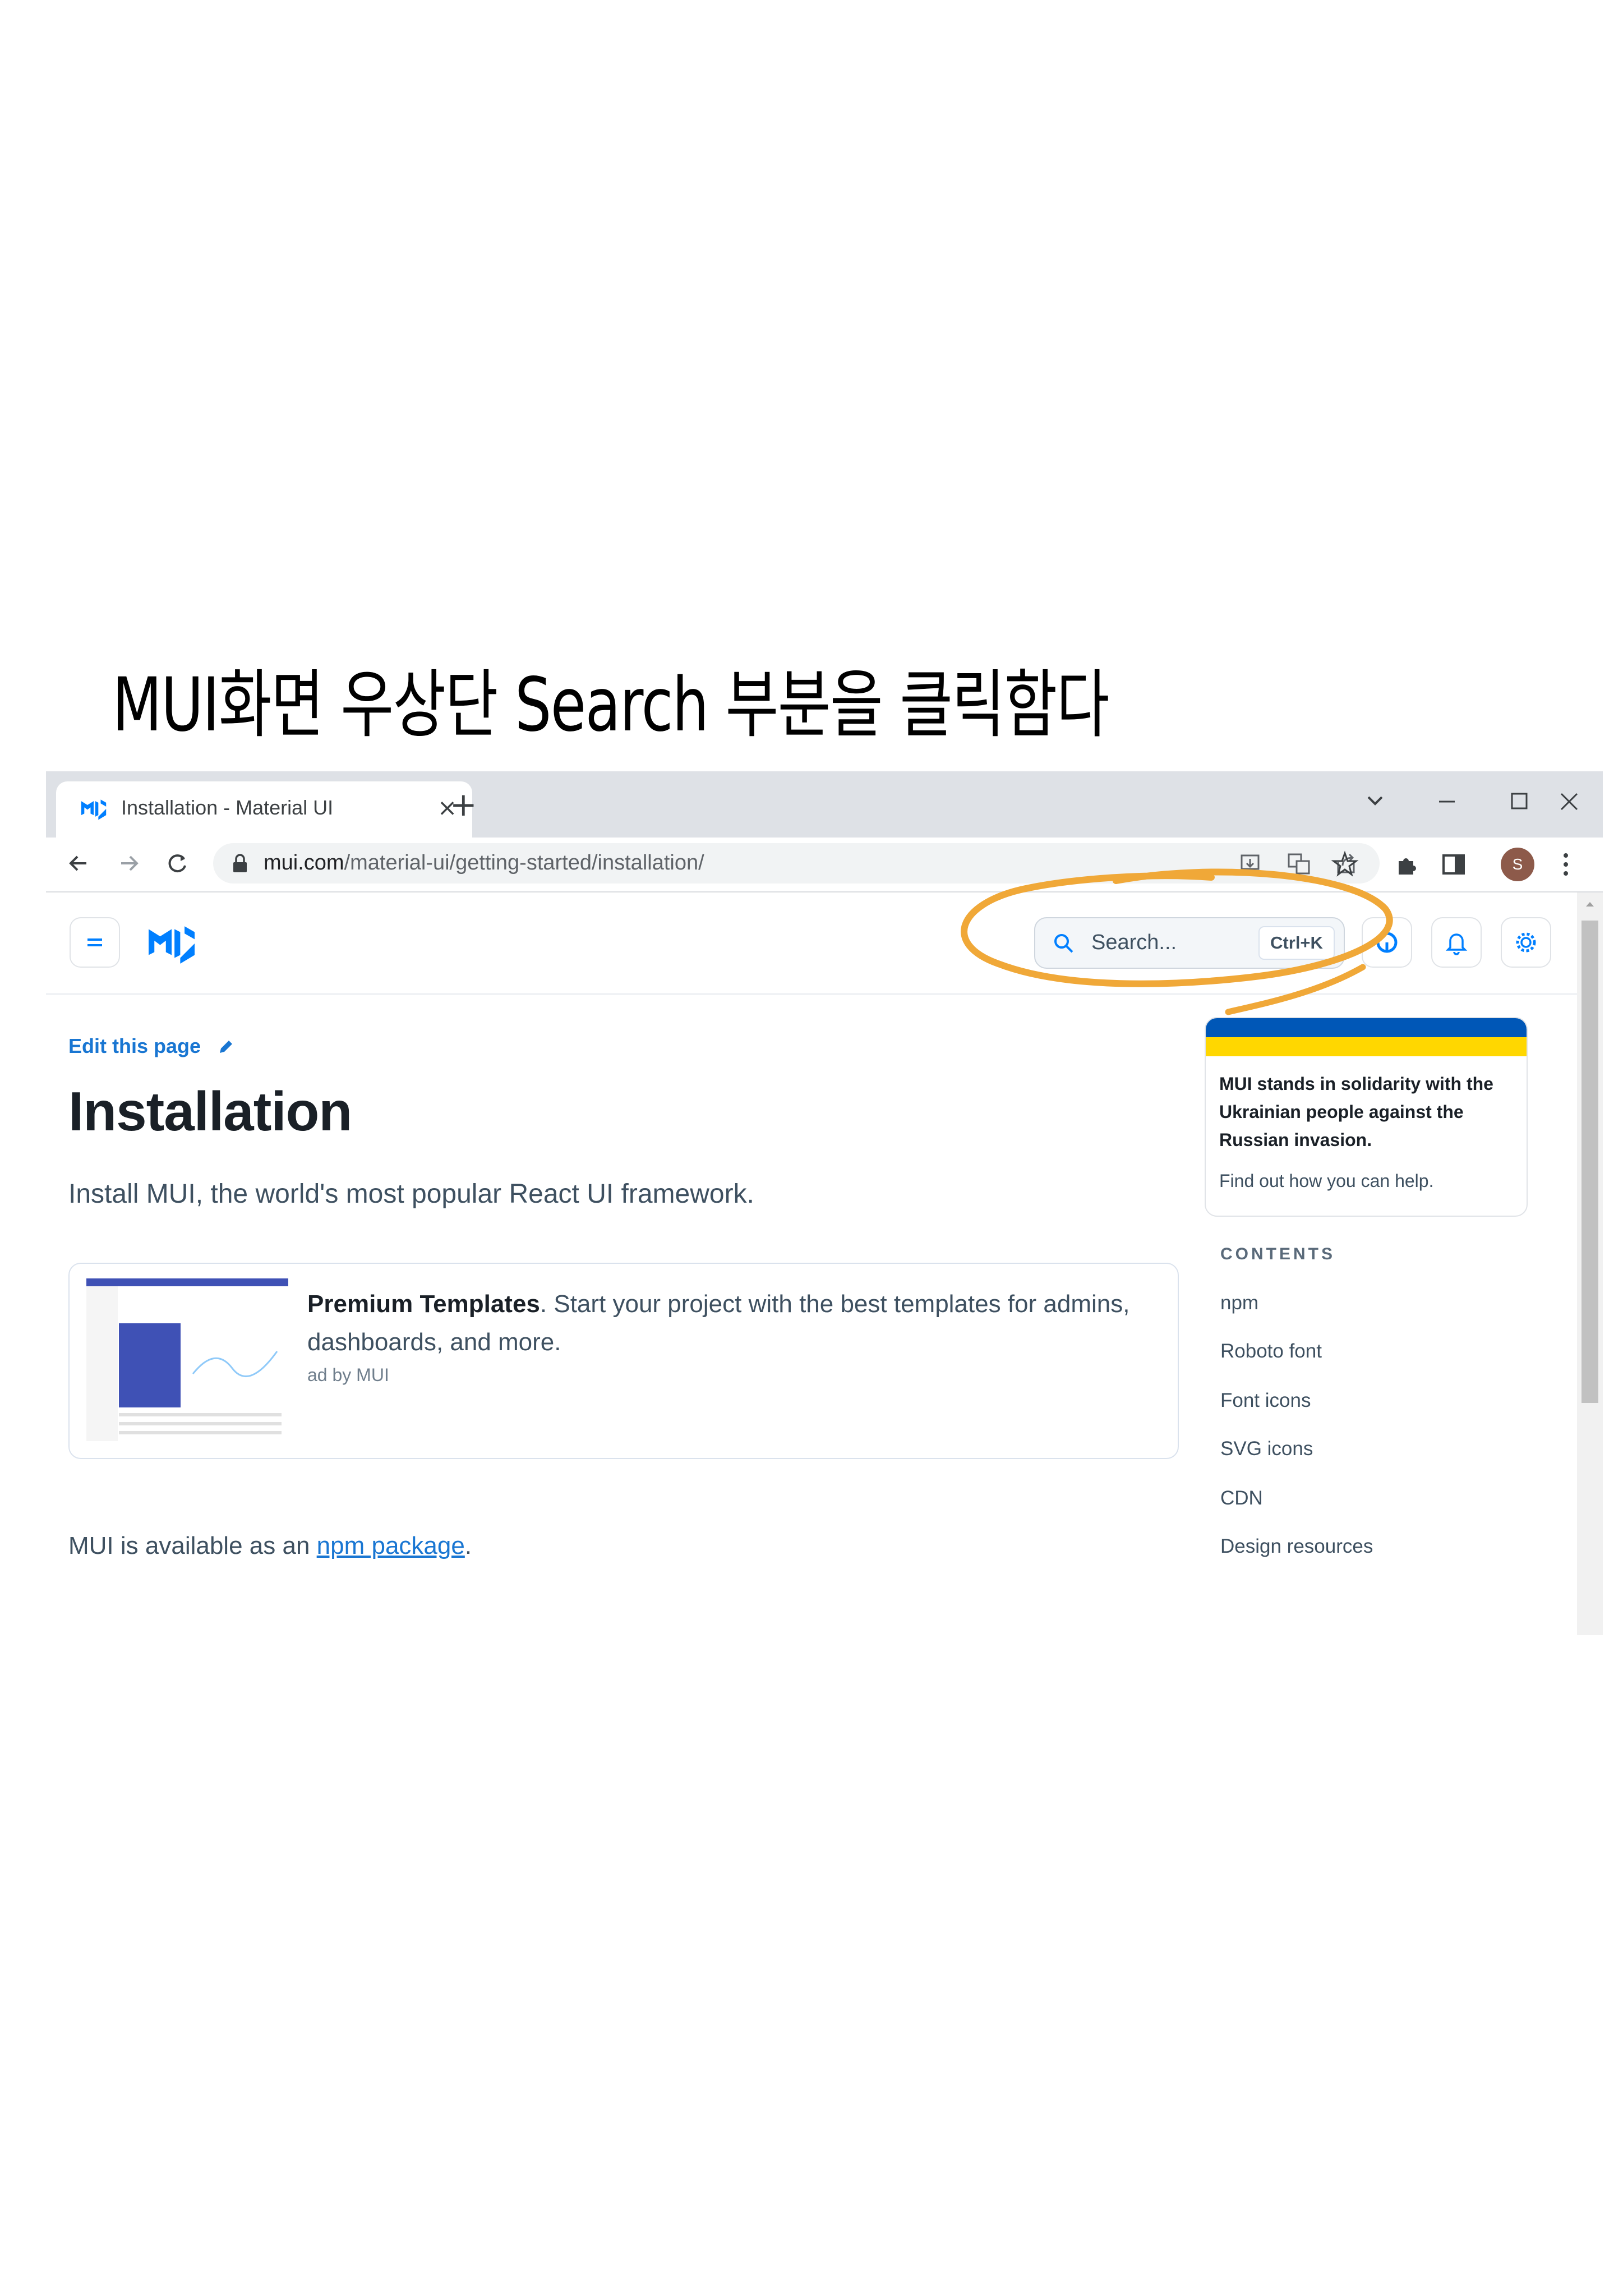 This screenshot has width=1623, height=2296. I want to click on bell-icon, so click(1456, 944).